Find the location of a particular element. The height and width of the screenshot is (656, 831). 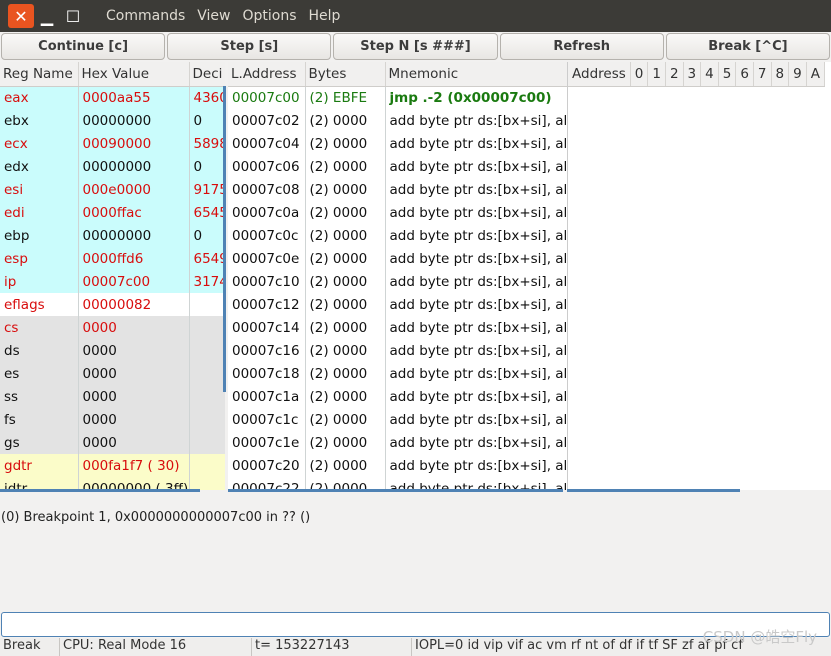

memory-hscrollbar is located at coordinates (653, 490).